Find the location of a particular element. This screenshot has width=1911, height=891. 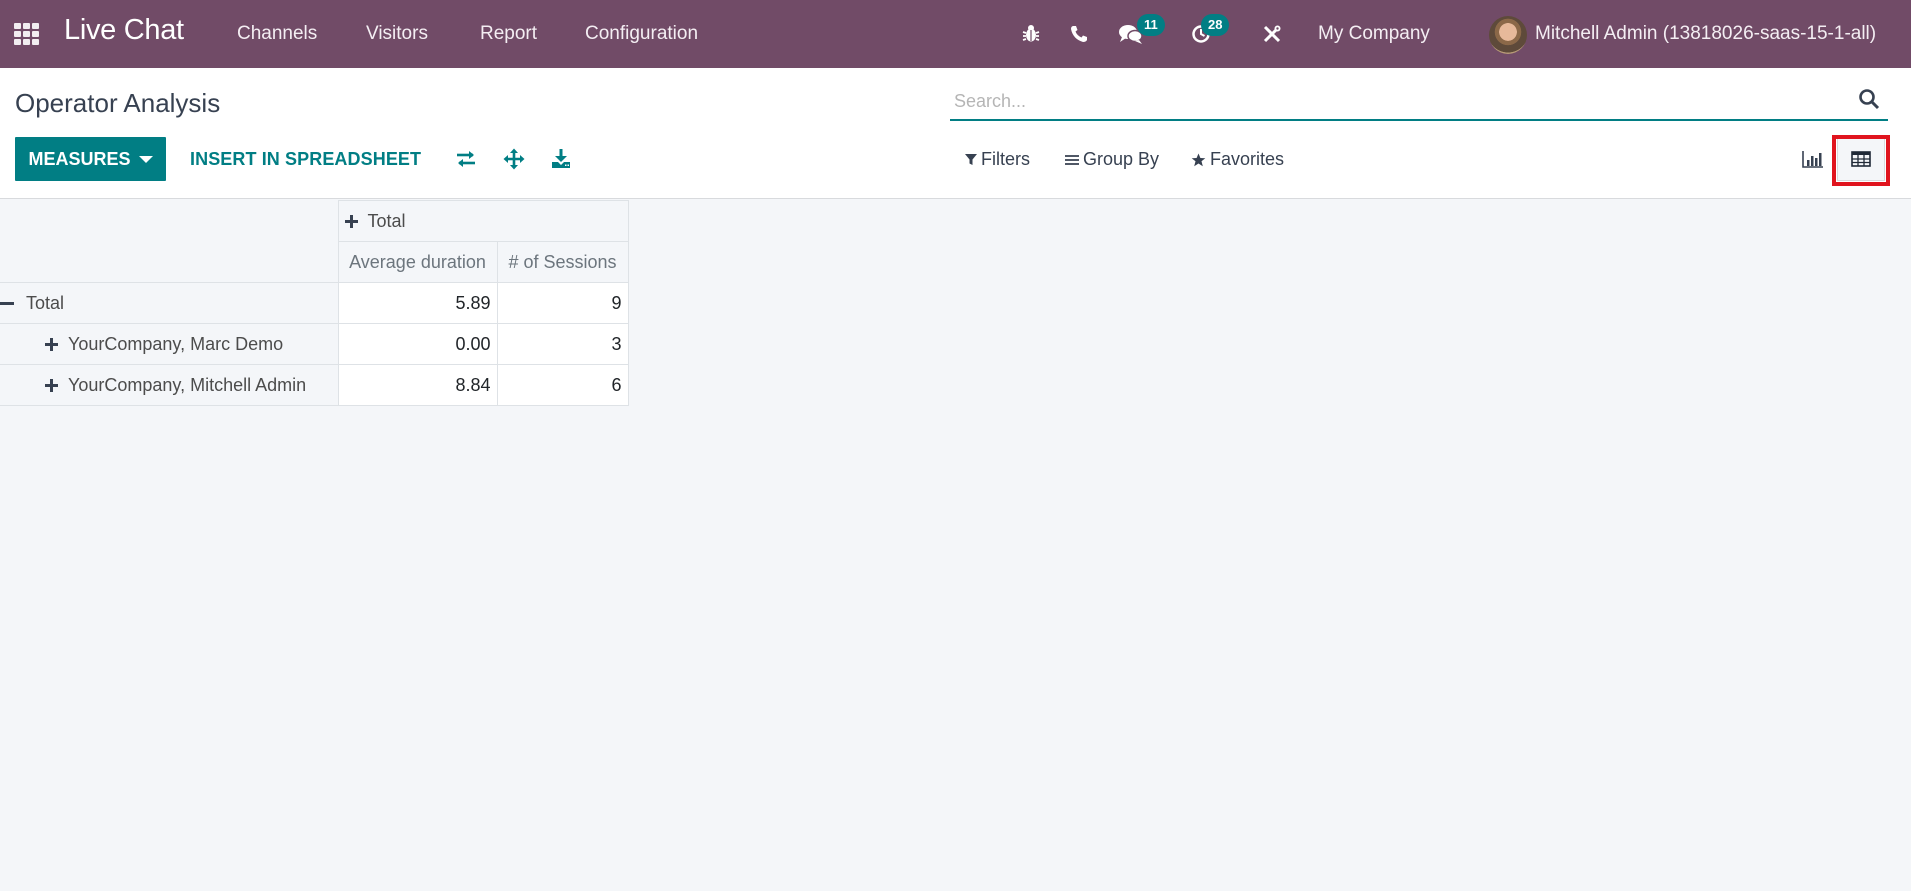

filters-label: Filters is located at coordinates (1005, 159).